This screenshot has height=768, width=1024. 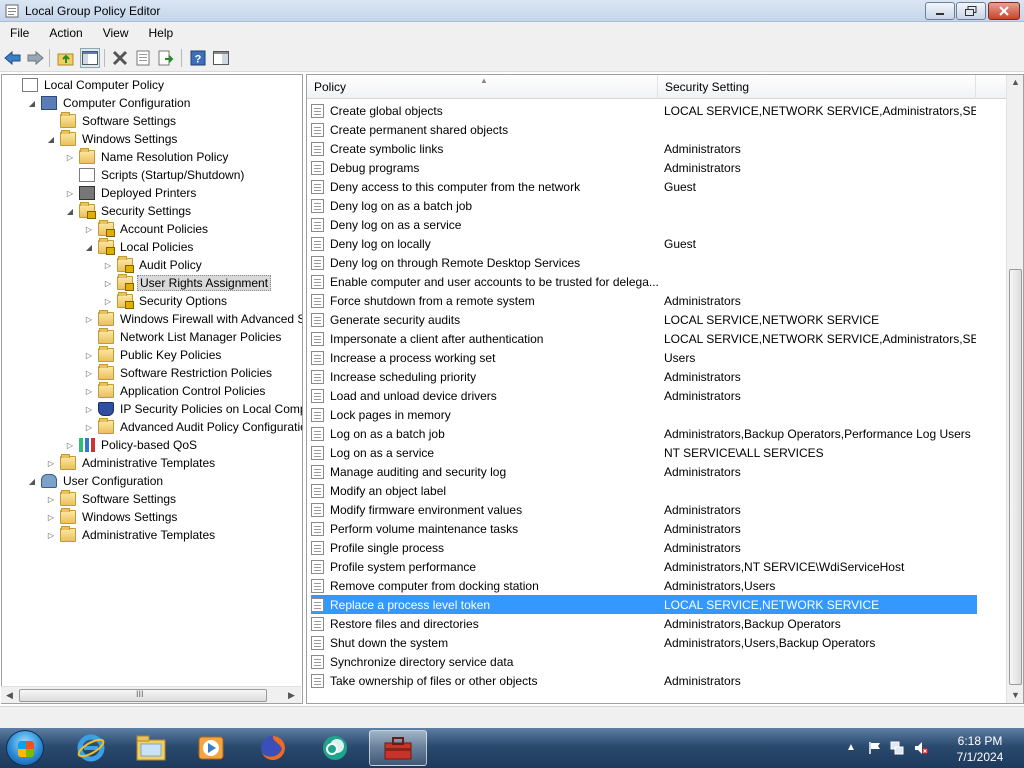 What do you see at coordinates (13, 58) in the screenshot?
I see `back-button` at bounding box center [13, 58].